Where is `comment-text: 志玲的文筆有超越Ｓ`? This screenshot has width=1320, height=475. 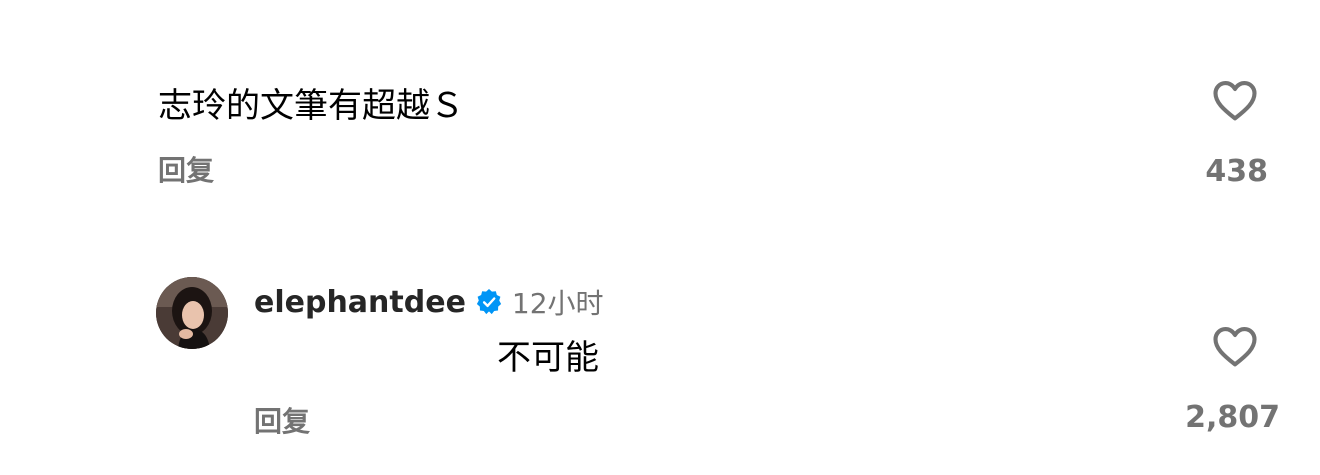
comment-text: 志玲的文筆有超越Ｓ is located at coordinates (311, 106).